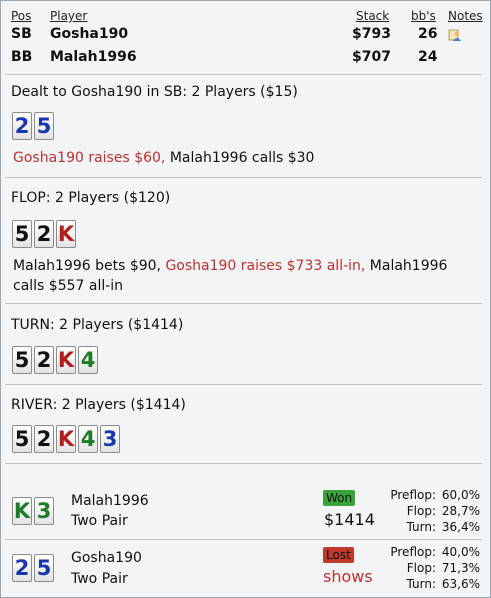 This screenshot has height=598, width=491. Describe the element at coordinates (372, 16) in the screenshot. I see `header-stack: Stack` at that location.